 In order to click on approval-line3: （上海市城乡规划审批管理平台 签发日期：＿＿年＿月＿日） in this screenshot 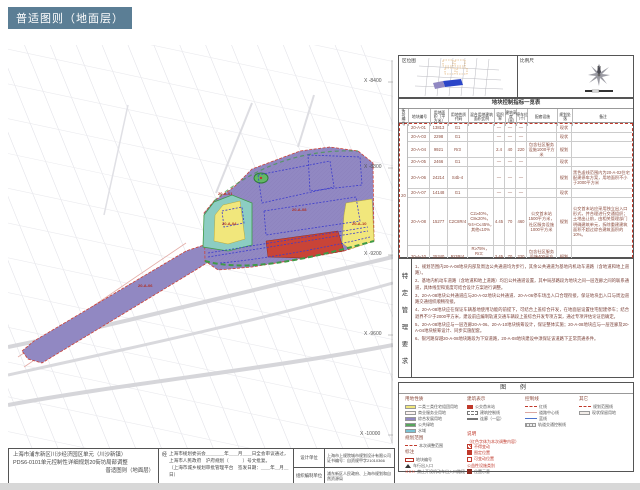, I will do `click(229, 470)`.